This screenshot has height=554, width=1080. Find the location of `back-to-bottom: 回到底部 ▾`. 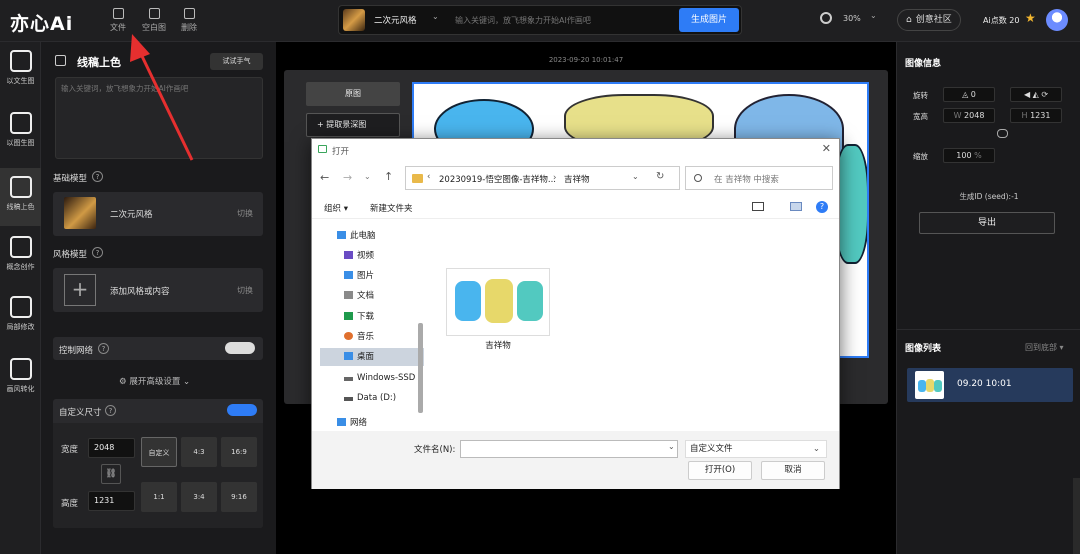

back-to-bottom: 回到底部 ▾ is located at coordinates (1044, 347).